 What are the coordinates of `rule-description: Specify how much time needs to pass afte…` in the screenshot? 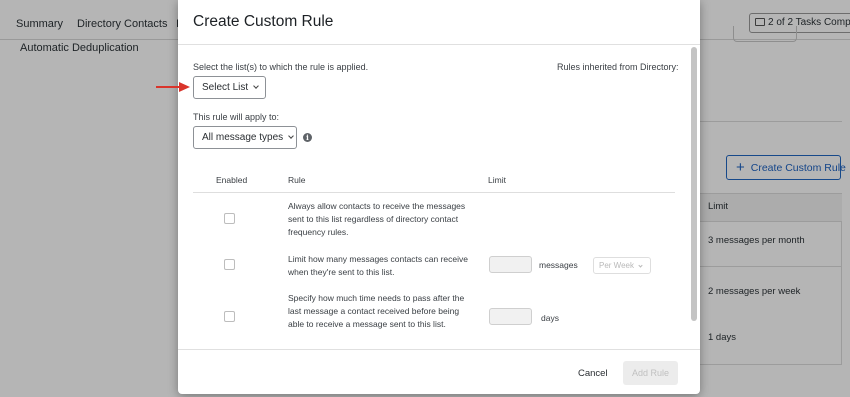 It's located at (376, 311).